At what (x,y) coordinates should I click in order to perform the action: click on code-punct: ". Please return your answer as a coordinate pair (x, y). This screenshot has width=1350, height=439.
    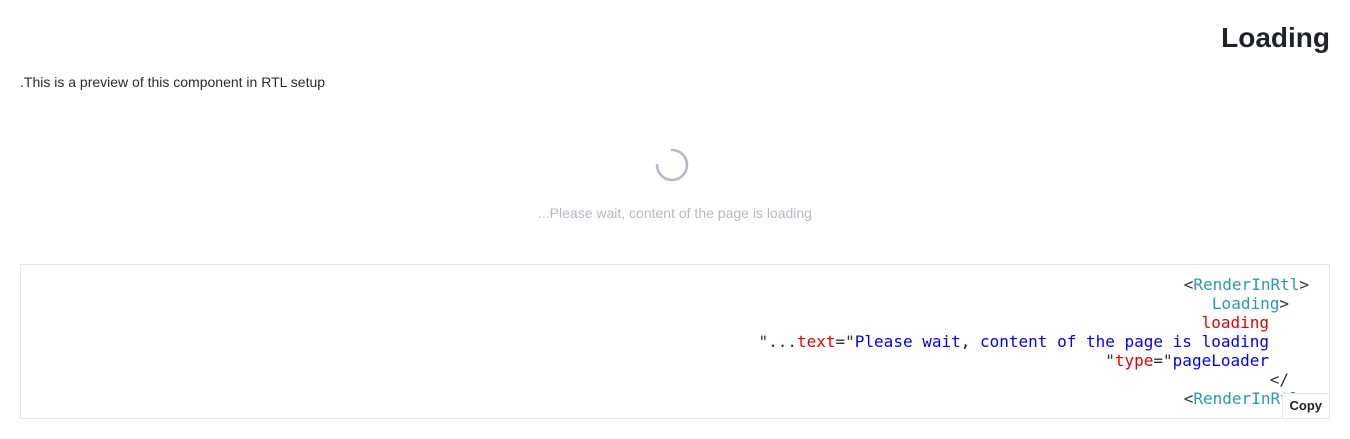
    Looking at the image, I should click on (1110, 360).